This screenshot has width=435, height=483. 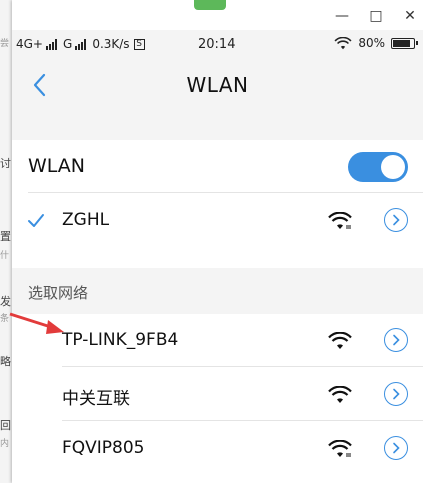 I want to click on bg-text-fragment: 发, so click(x=5, y=301).